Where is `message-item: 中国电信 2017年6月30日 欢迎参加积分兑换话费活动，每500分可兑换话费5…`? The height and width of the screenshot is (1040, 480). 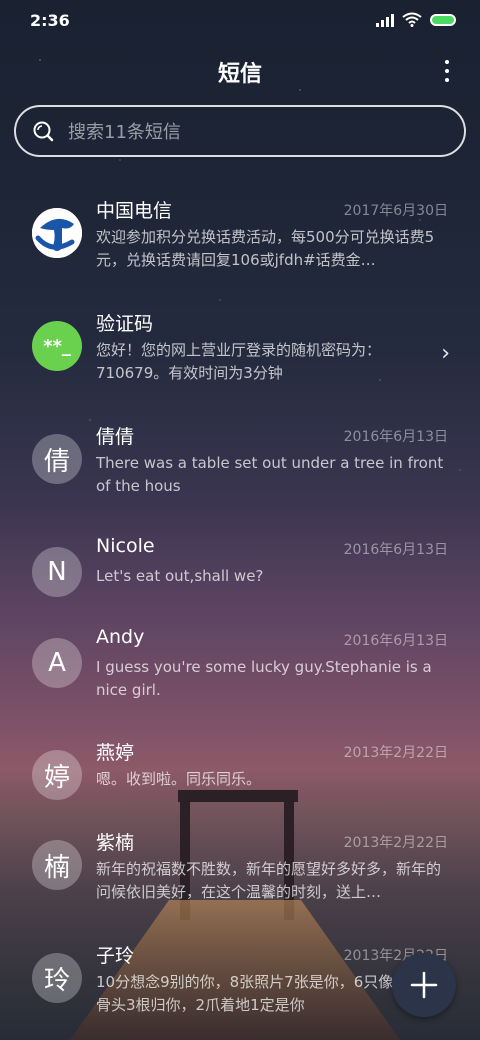
message-item: 中国电信 2017年6月30日 欢迎参加积分兑换话费活动，每500分可兑换话费5… is located at coordinates (240, 240).